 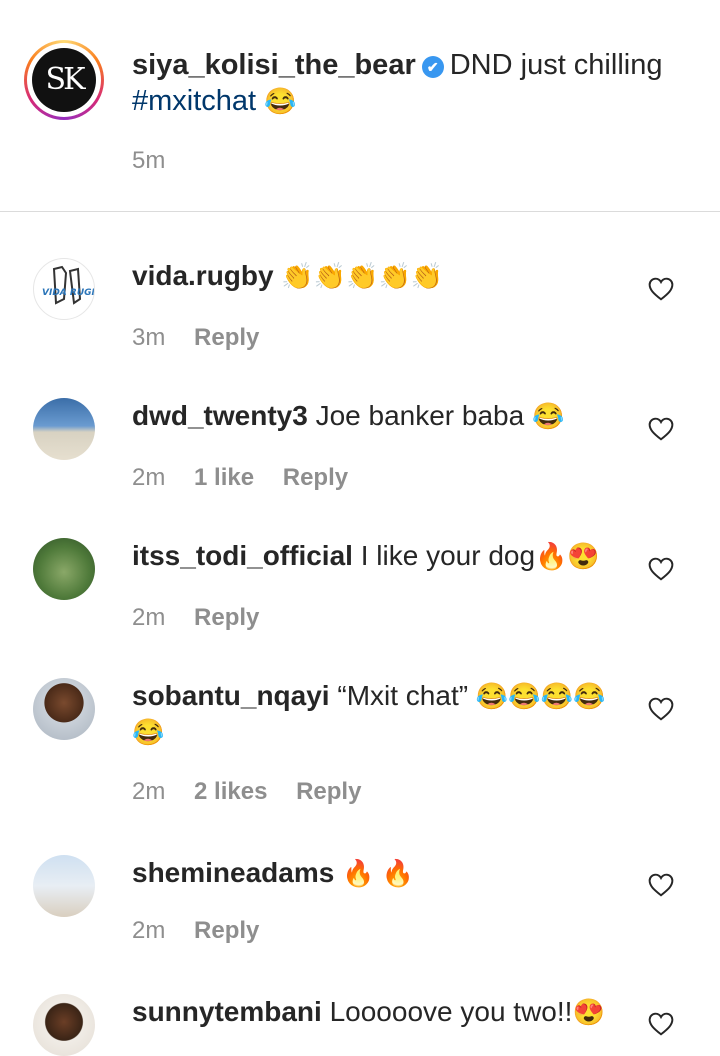 What do you see at coordinates (378, 873) in the screenshot?
I see `comment-emoji: 🔥 🔥` at bounding box center [378, 873].